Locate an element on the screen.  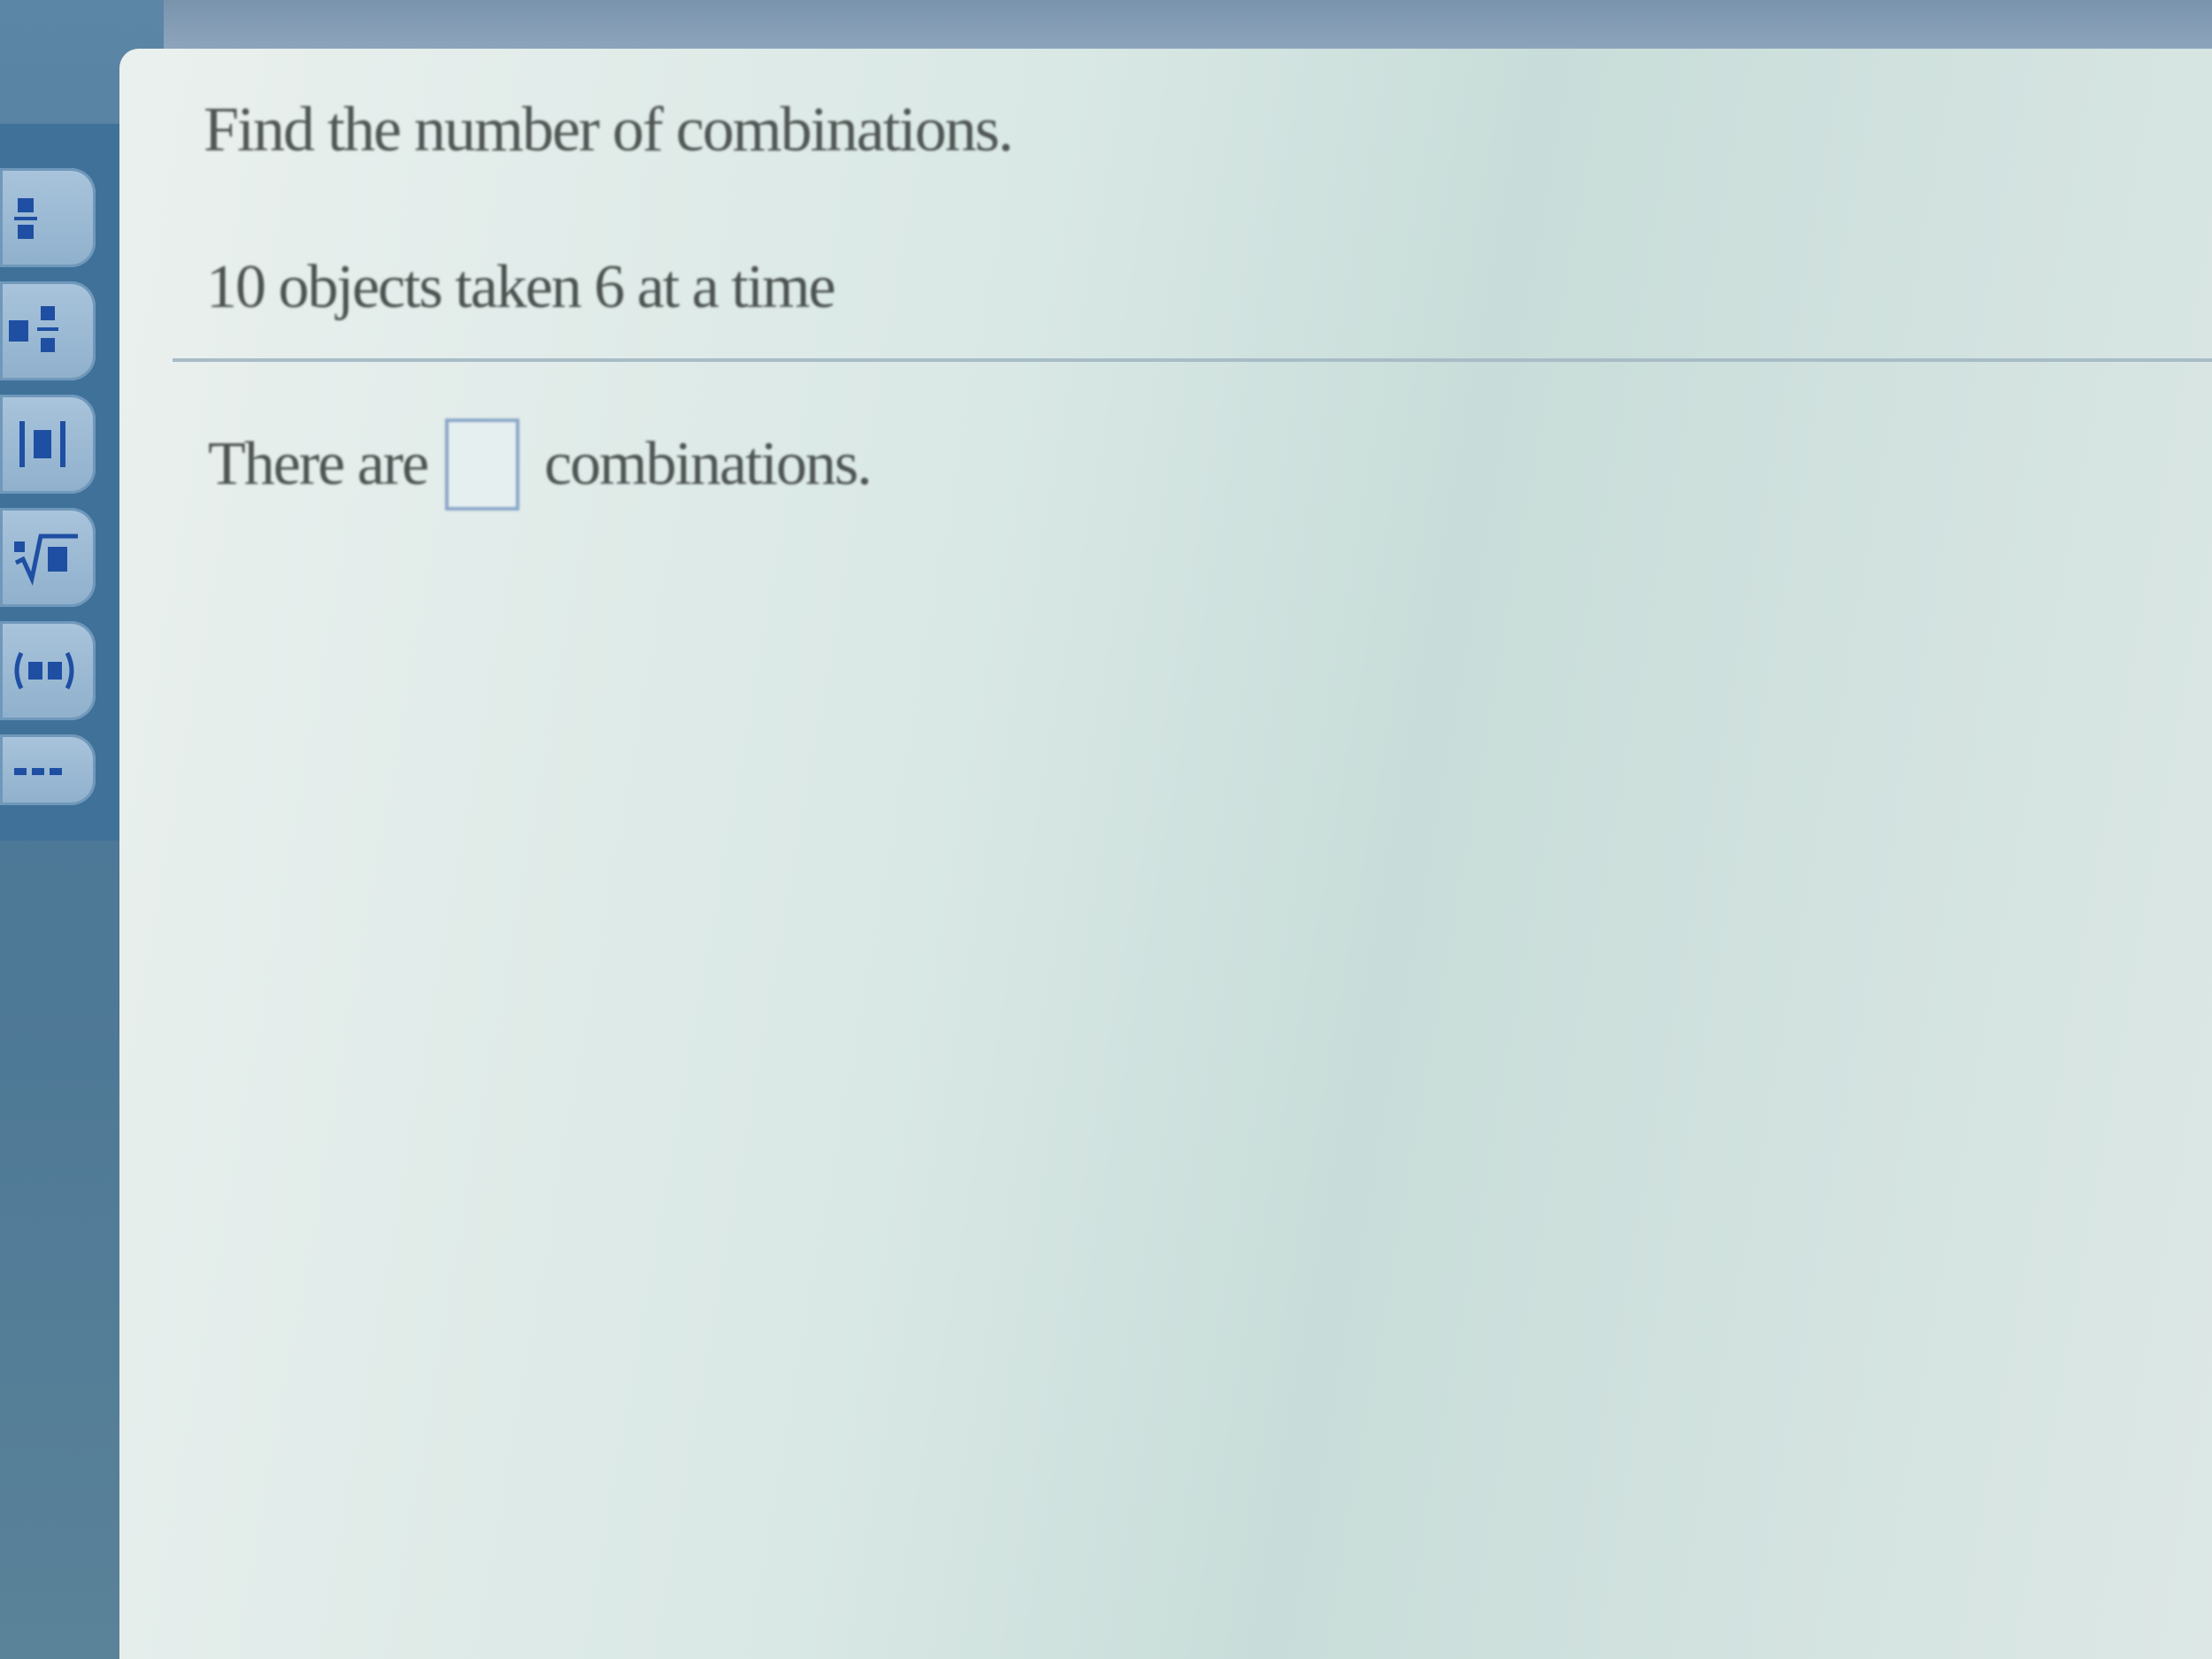
decimal-tool-button is located at coordinates (48, 670).